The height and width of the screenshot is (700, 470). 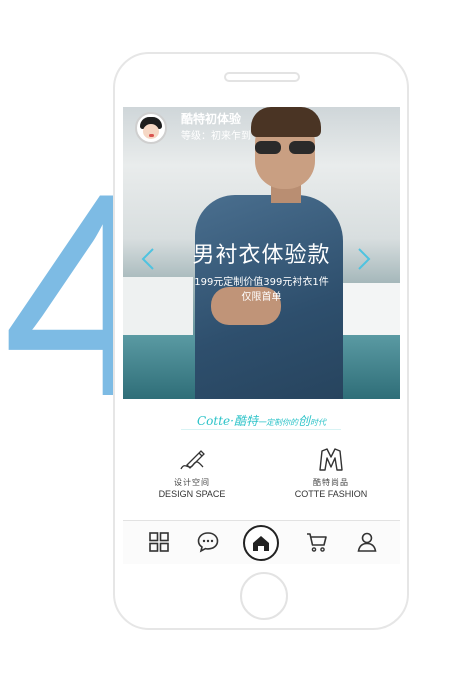 What do you see at coordinates (331, 459) in the screenshot?
I see `shirt-m-icon` at bounding box center [331, 459].